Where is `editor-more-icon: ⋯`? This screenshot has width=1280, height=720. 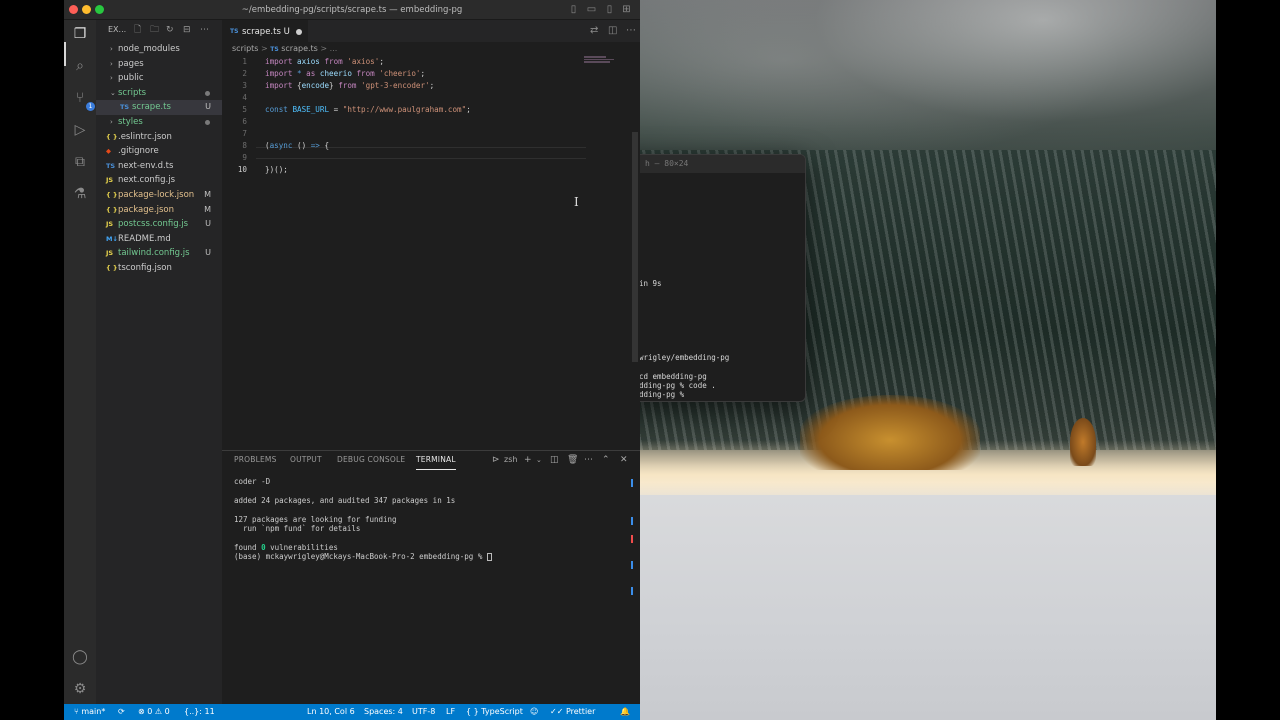 editor-more-icon: ⋯ is located at coordinates (631, 30).